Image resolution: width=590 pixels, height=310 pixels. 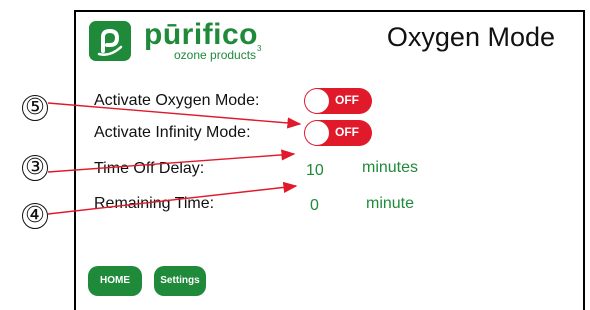 I want to click on infinity-mode-label: Activate Infinity Mode:, so click(x=172, y=132).